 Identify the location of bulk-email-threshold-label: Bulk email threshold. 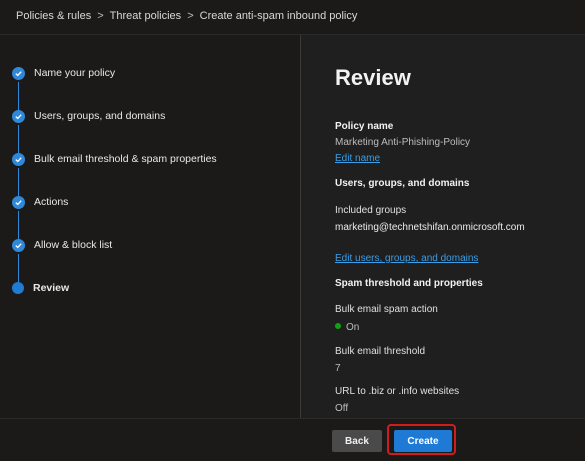
(380, 351).